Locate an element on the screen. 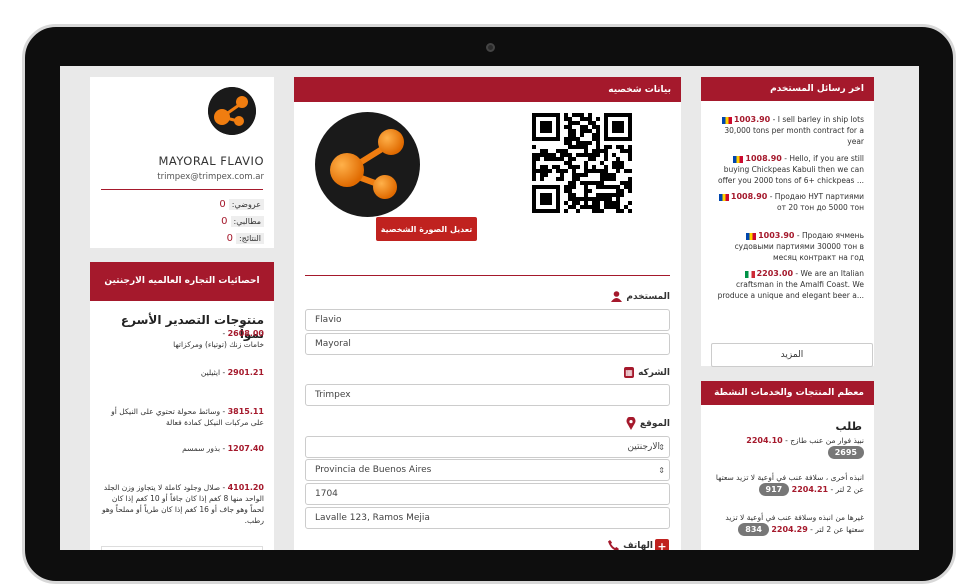  location-label: الموقع is located at coordinates (654, 423).